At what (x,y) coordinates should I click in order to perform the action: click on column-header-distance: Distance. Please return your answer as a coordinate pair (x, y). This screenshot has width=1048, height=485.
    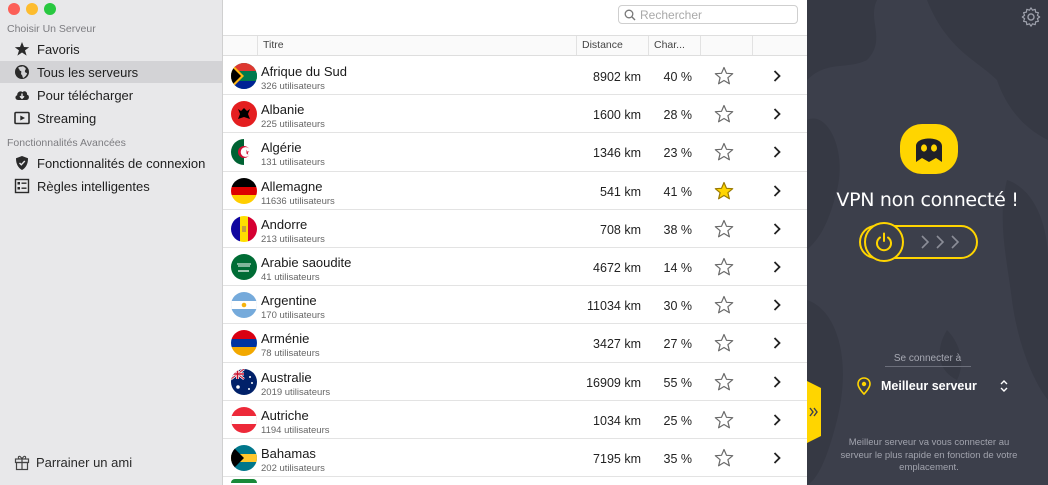
    Looking at the image, I should click on (612, 45).